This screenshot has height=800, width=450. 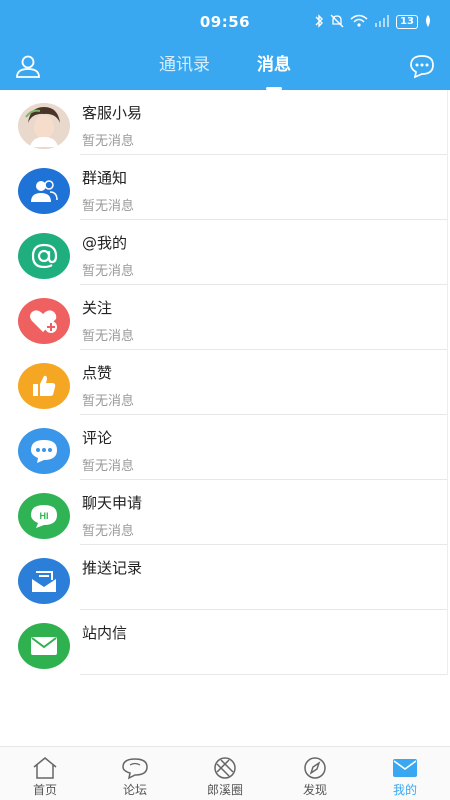 I want to click on list-item-title: 群通知, so click(x=105, y=178).